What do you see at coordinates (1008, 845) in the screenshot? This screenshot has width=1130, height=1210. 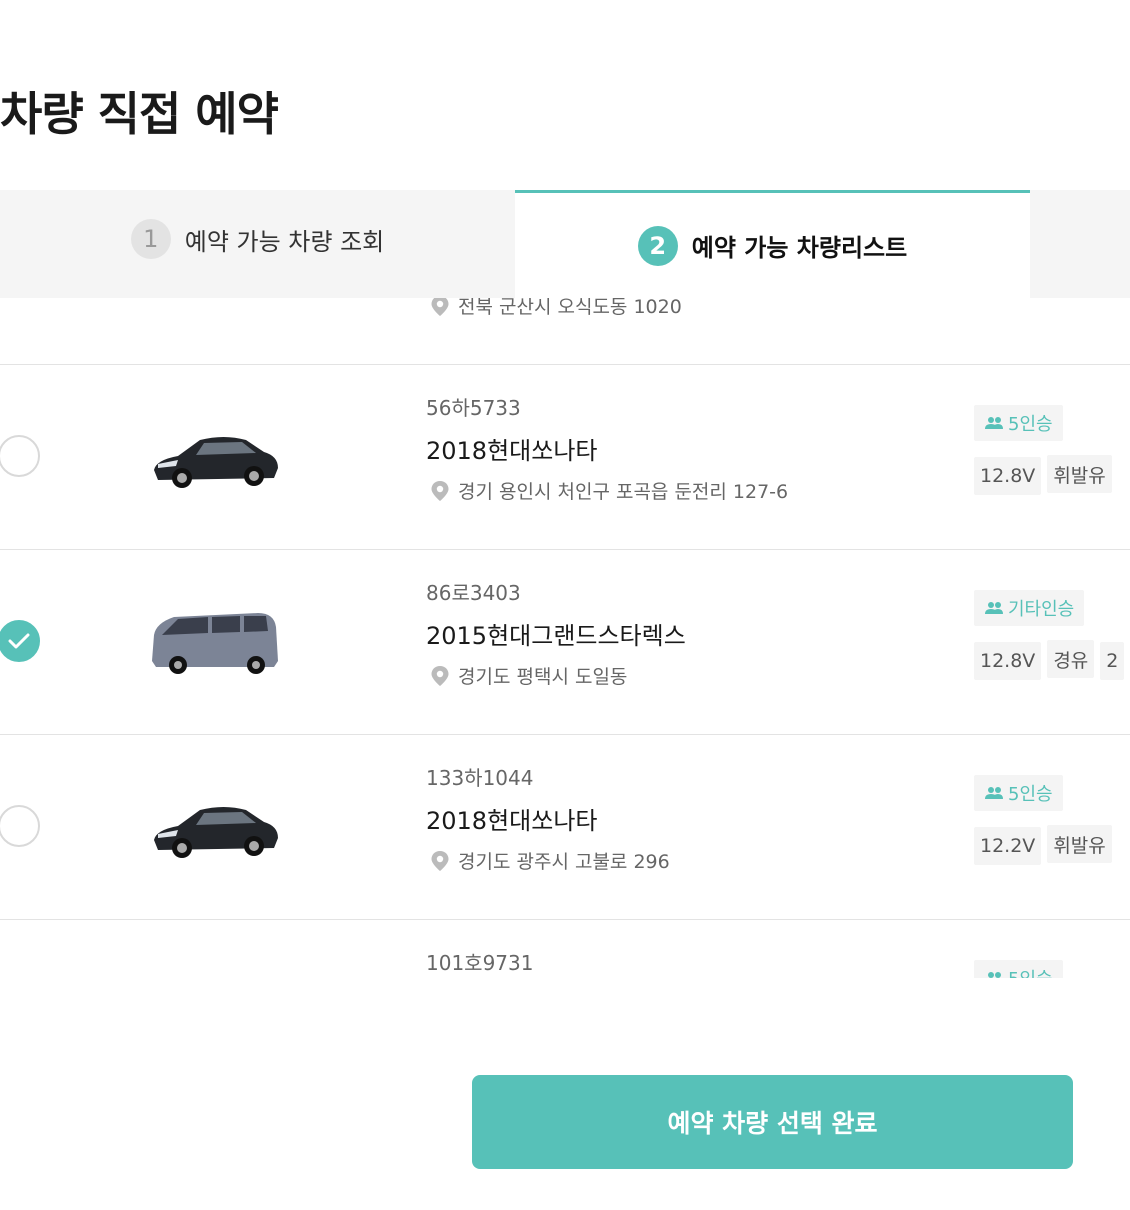 I see `spec-tag: 12.2V` at bounding box center [1008, 845].